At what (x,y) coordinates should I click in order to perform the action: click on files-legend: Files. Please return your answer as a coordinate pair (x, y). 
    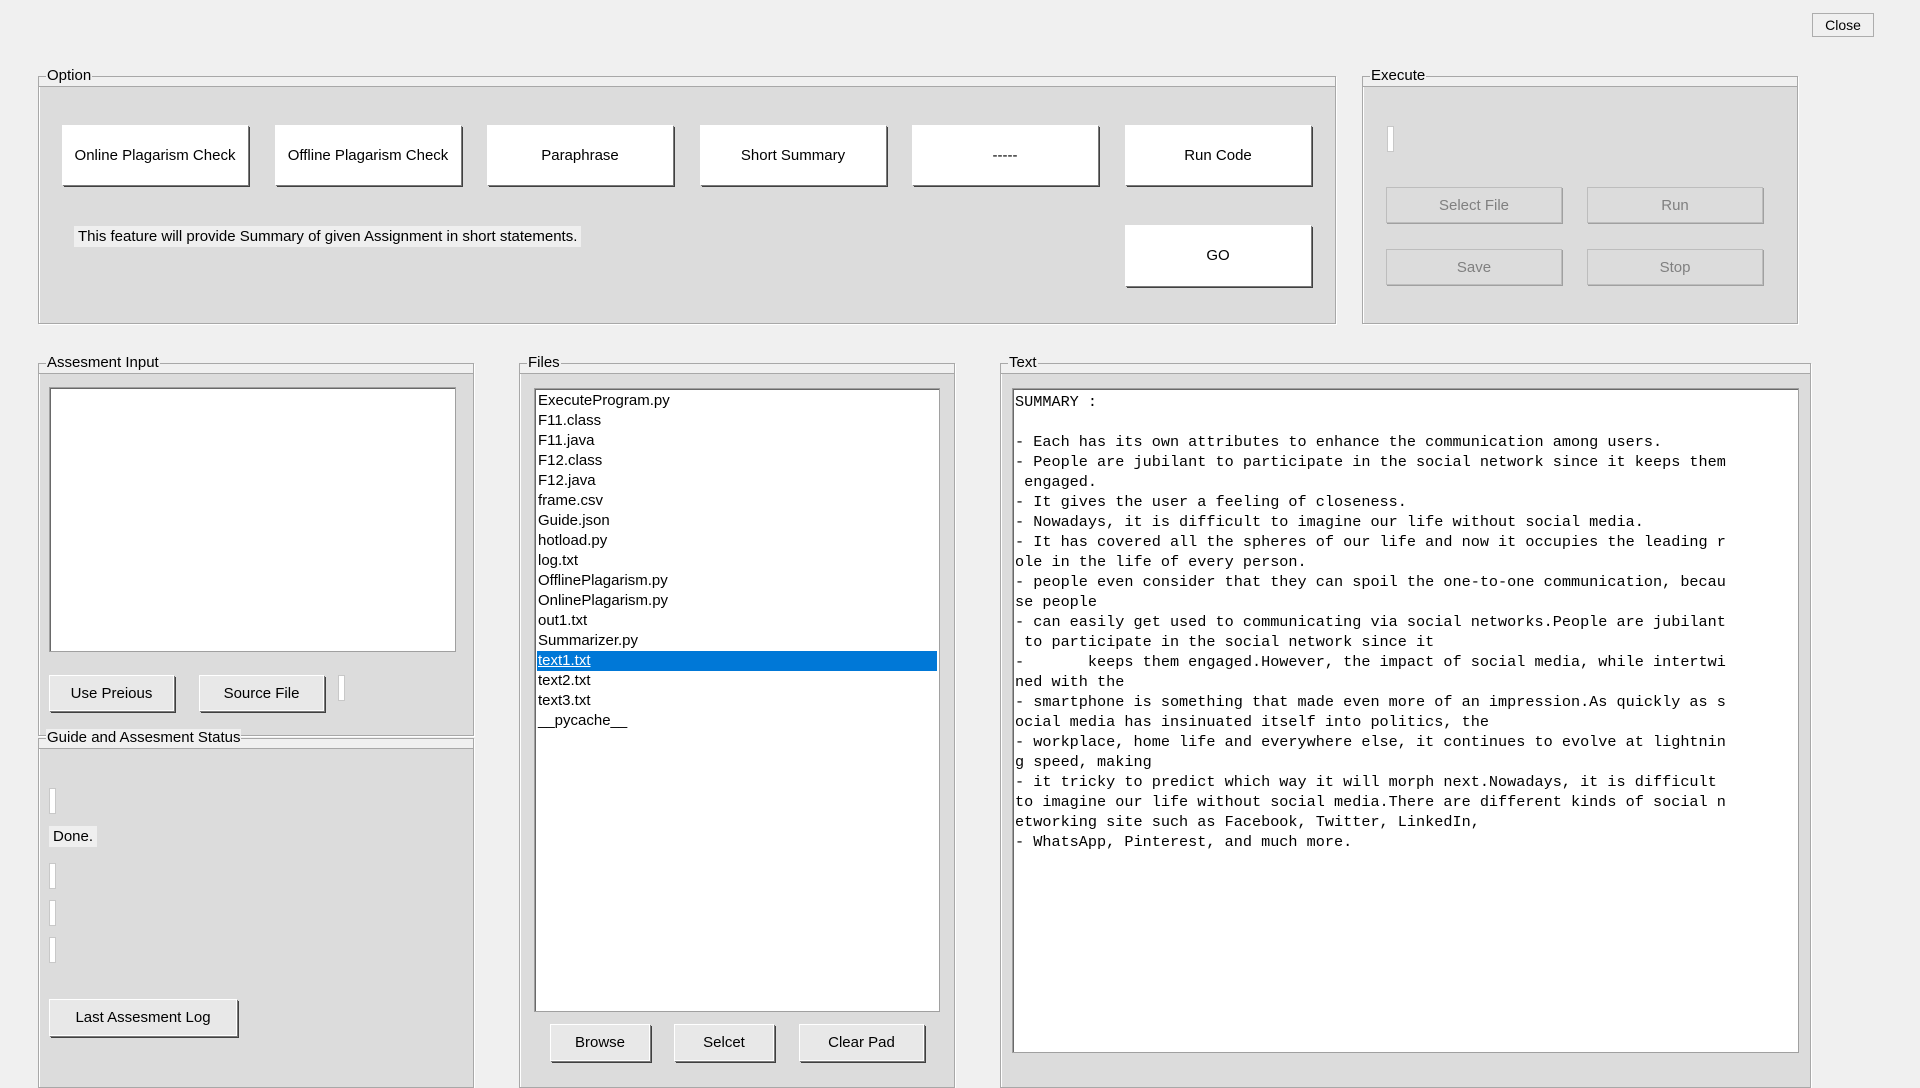
    Looking at the image, I should click on (544, 363).